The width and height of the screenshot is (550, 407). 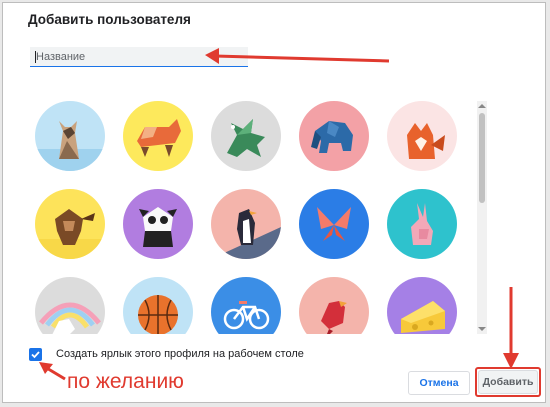 I want to click on monkey-icon, so click(x=70, y=224).